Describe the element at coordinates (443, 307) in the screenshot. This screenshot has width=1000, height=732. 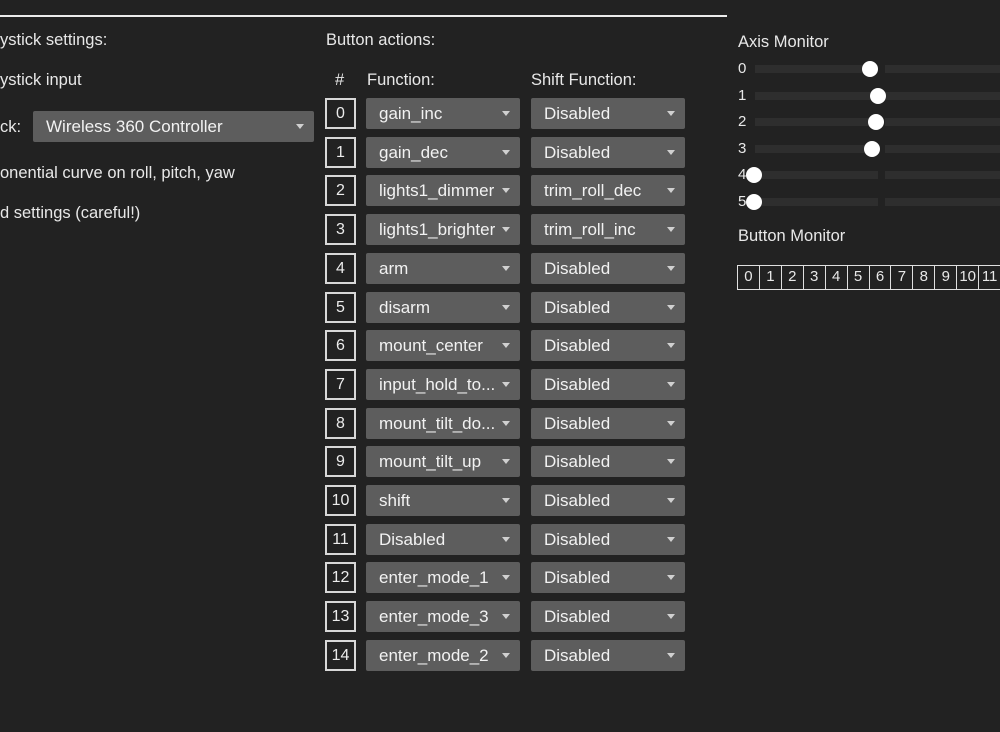
I see `function-select: disarm` at that location.